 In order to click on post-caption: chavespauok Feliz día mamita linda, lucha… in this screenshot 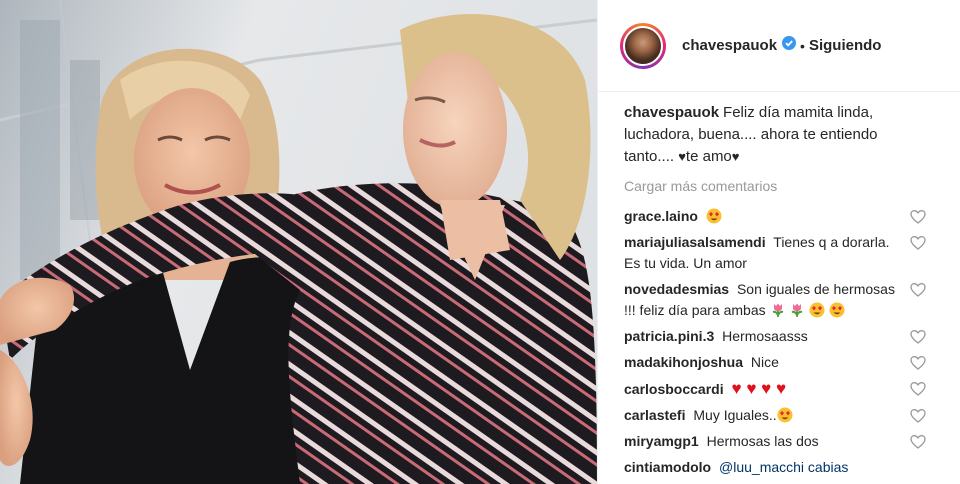, I will do `click(764, 135)`.